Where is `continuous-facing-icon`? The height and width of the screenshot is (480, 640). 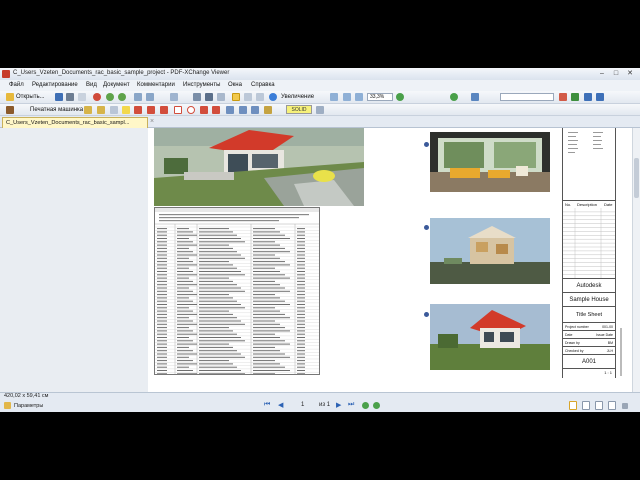
continuous-facing-icon is located at coordinates (612, 405).